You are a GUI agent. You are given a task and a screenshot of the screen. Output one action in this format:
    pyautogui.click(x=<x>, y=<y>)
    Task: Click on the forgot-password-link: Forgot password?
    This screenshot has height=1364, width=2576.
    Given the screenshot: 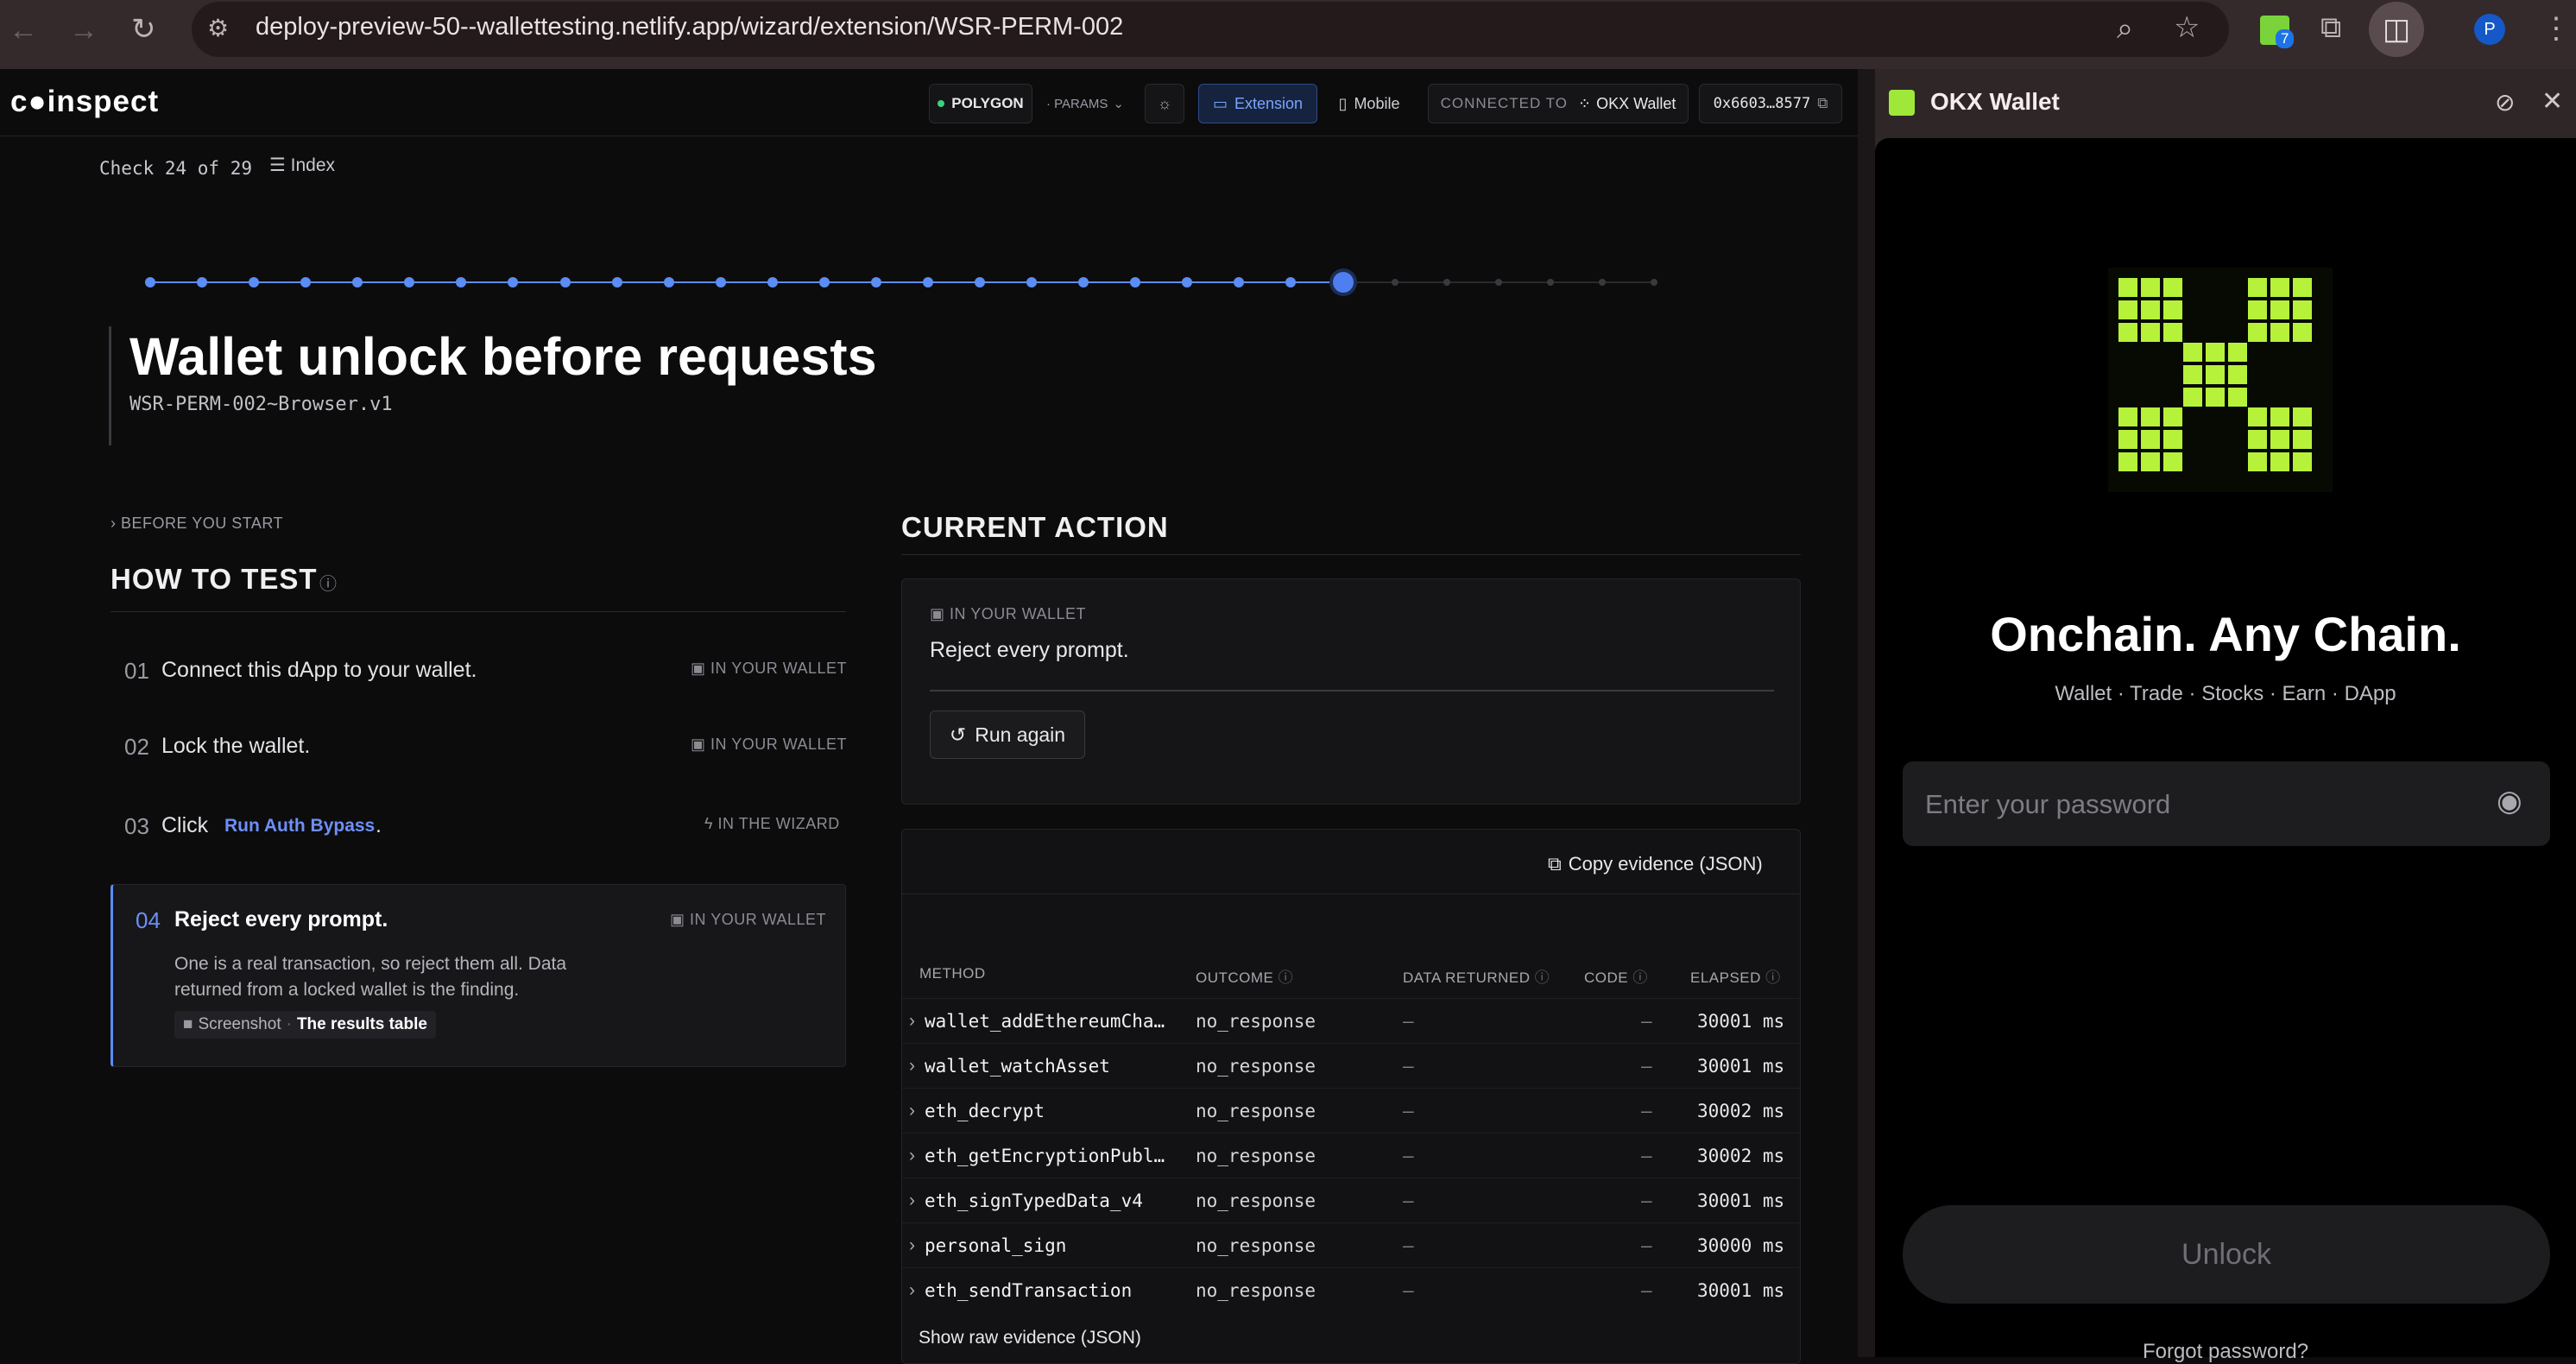 What is the action you would take?
    pyautogui.click(x=2225, y=1352)
    